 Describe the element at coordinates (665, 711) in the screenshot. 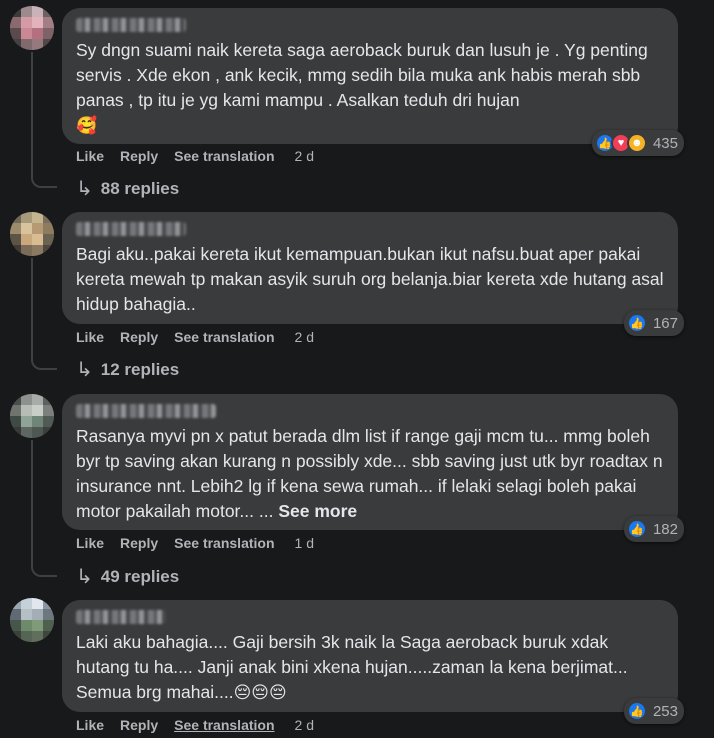

I see `reaction-count: 253` at that location.